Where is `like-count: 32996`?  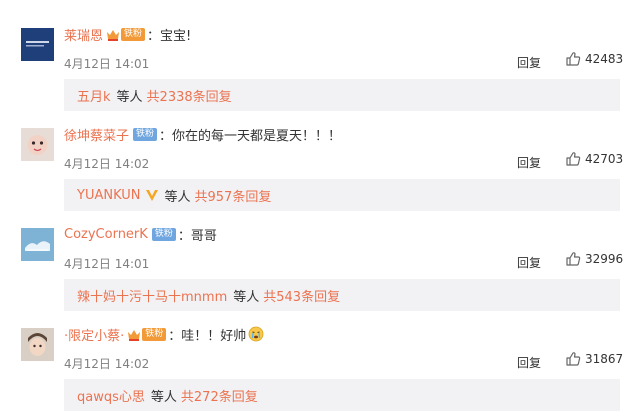
like-count: 32996 is located at coordinates (604, 259).